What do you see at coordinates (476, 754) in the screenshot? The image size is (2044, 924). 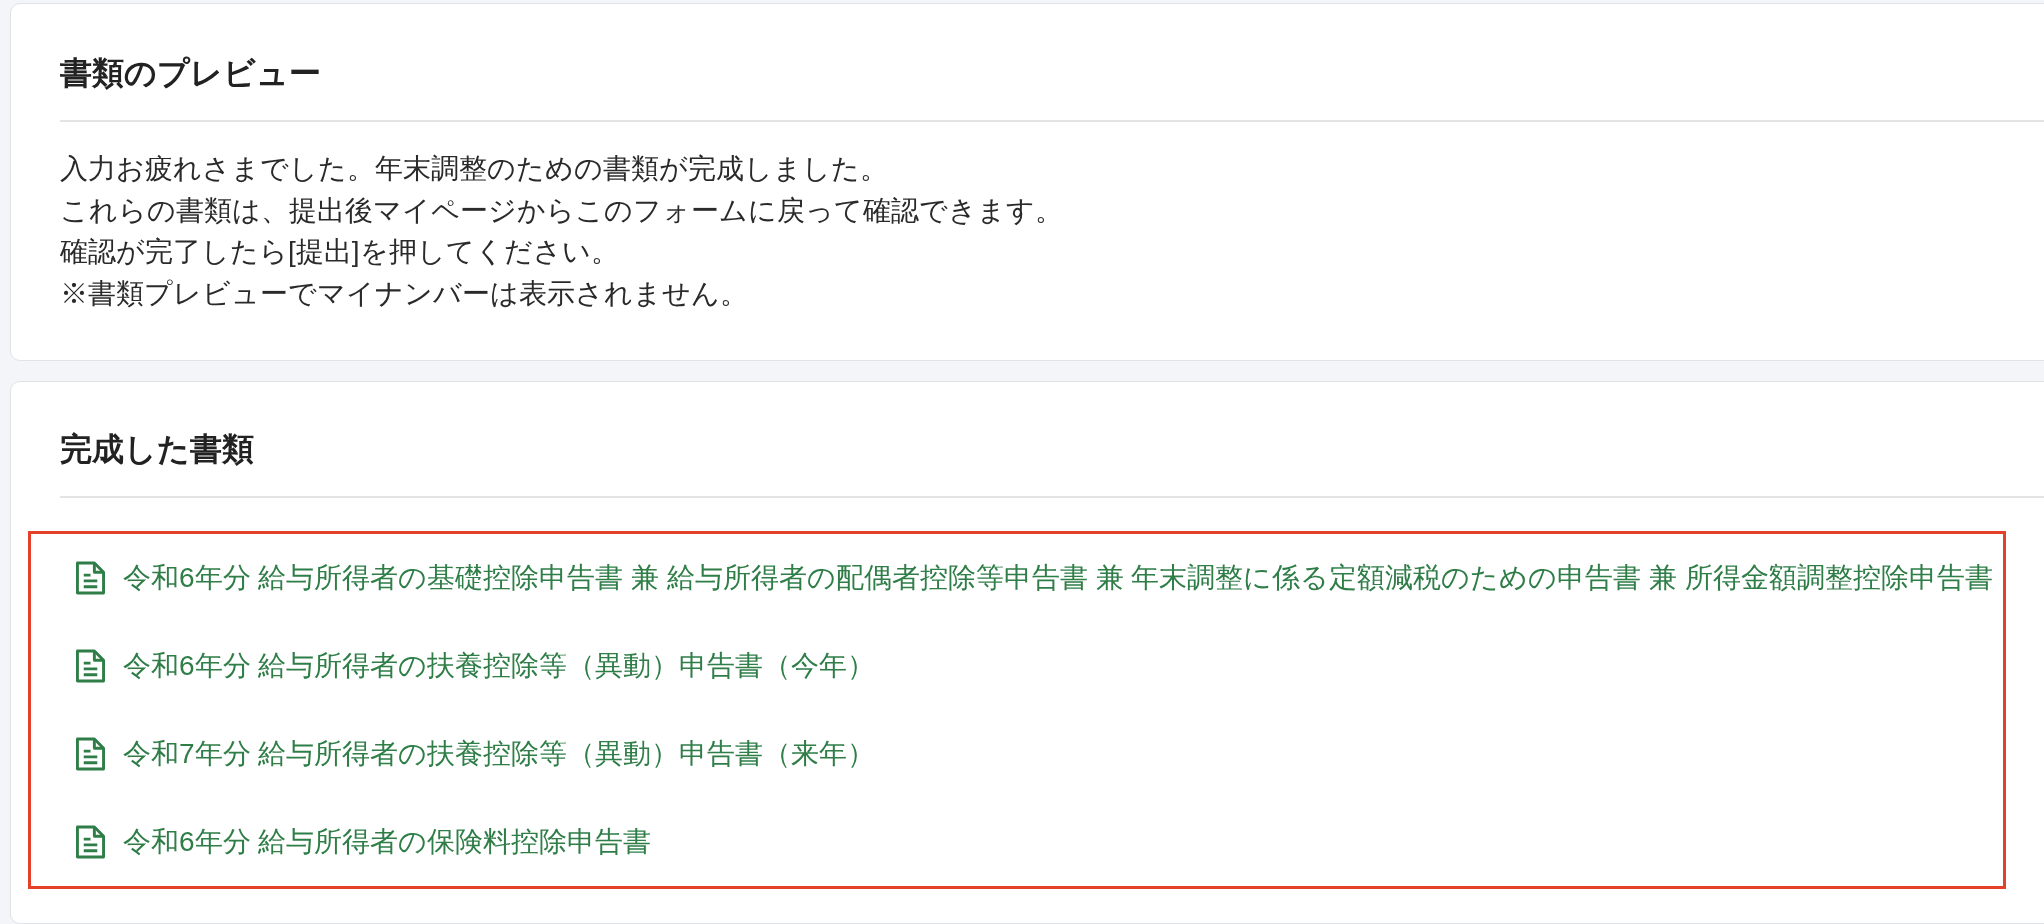 I see `document-link: 令和7年分 給与所得者の扶養控除等（異動）申告書（来年）` at bounding box center [476, 754].